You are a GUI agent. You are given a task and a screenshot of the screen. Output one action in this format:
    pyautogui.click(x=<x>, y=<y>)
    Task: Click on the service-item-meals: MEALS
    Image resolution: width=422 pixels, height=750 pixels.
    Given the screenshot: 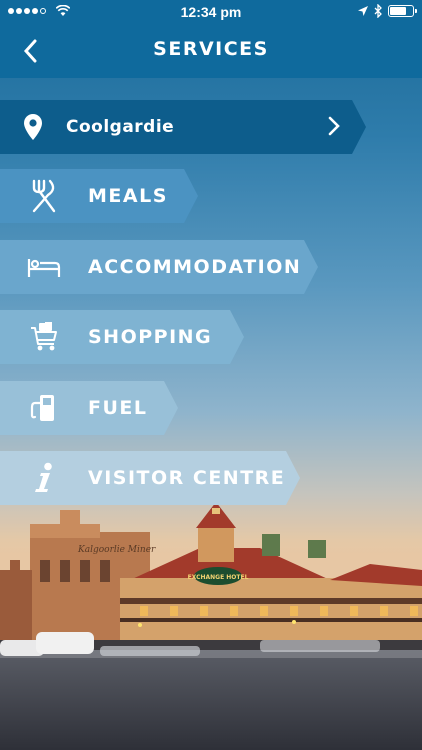 What is the action you would take?
    pyautogui.click(x=99, y=196)
    